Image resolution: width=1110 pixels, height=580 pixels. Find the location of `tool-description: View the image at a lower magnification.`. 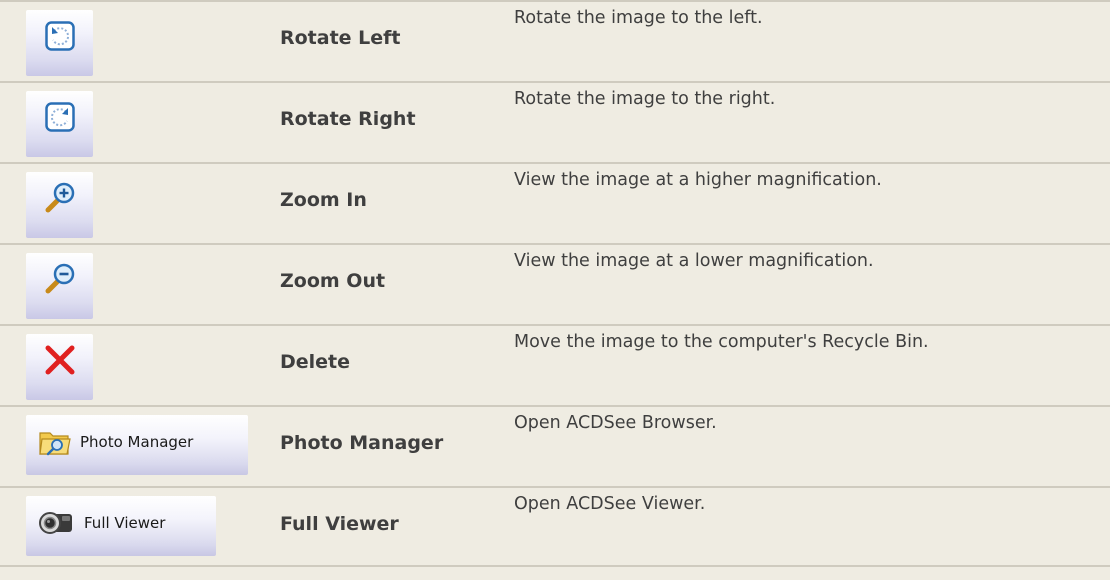

tool-description: View the image at a lower magnification. is located at coordinates (694, 261).